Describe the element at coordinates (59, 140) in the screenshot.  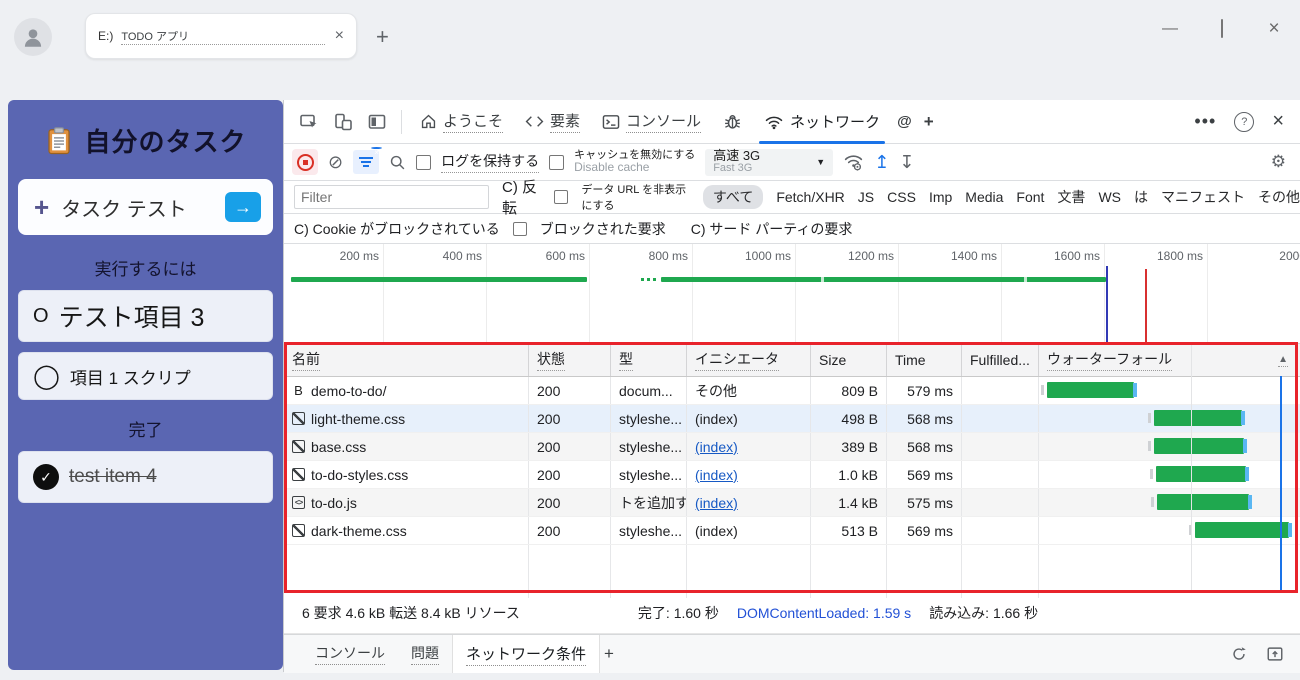
I see `clipboard-icon` at that location.